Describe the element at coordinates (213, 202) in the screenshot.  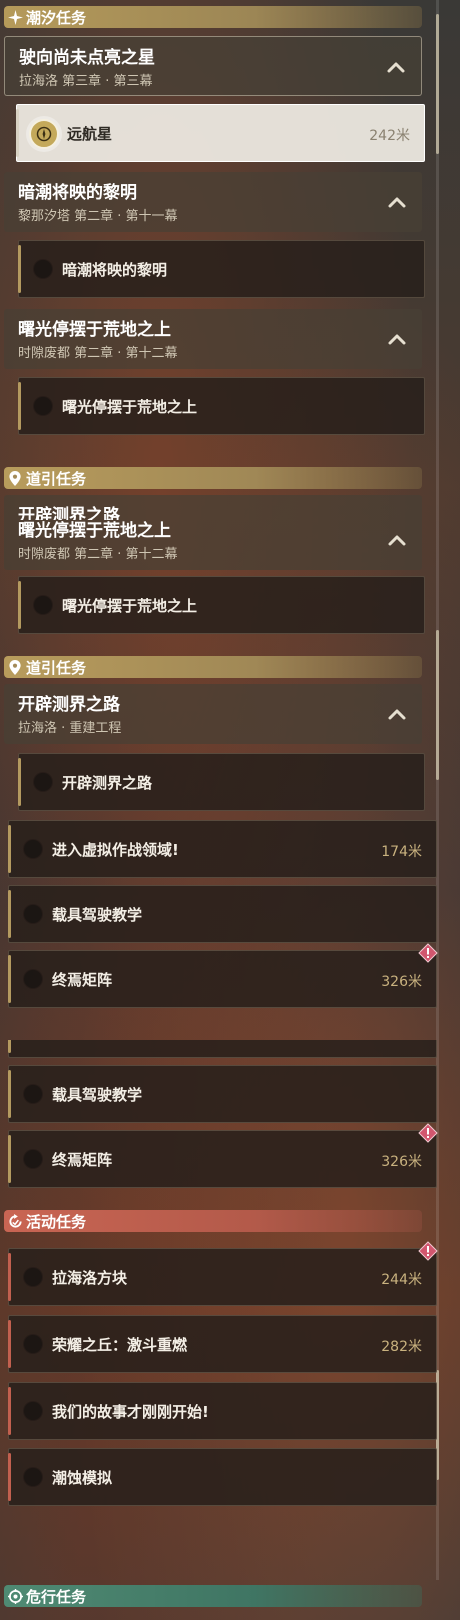
I see `chapter-header-c2: 暗潮将映的黎明 黎那汐塔 第二章 · 第十一幕` at that location.